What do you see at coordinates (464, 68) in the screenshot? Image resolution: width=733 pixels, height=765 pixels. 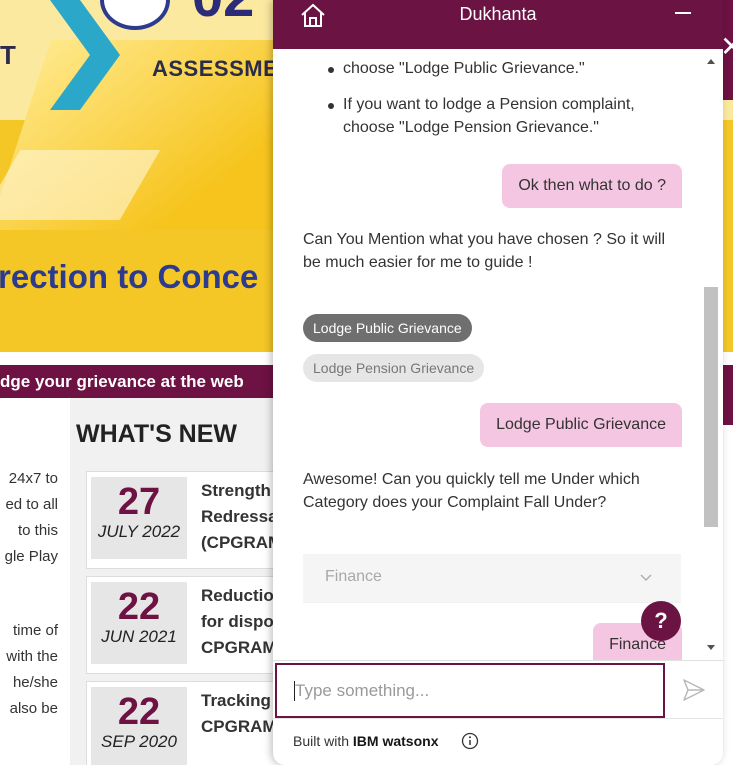 I see `bullet-text: choose "Lodge Public Grievance."` at bounding box center [464, 68].